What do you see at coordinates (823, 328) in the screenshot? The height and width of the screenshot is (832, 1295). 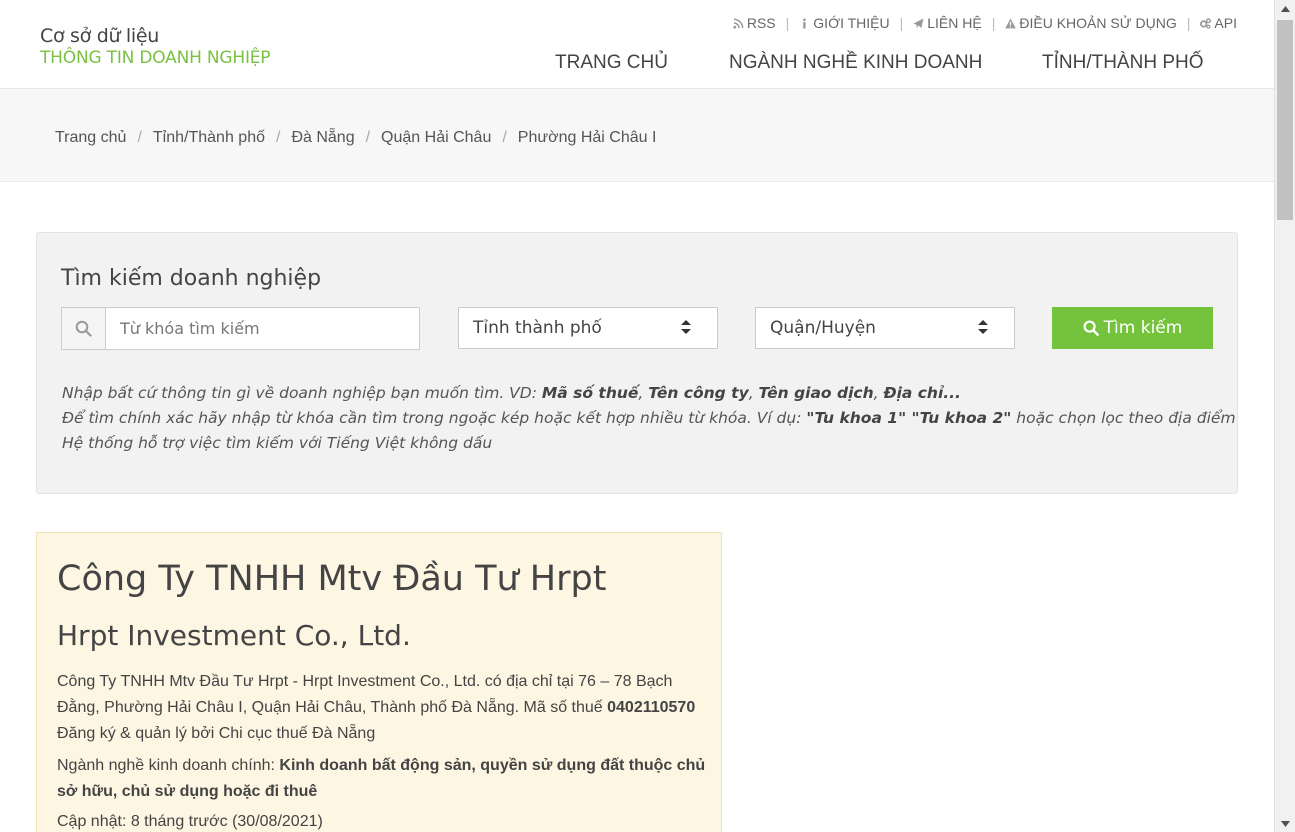 I see `district-select-value: Quận/Huyện` at bounding box center [823, 328].